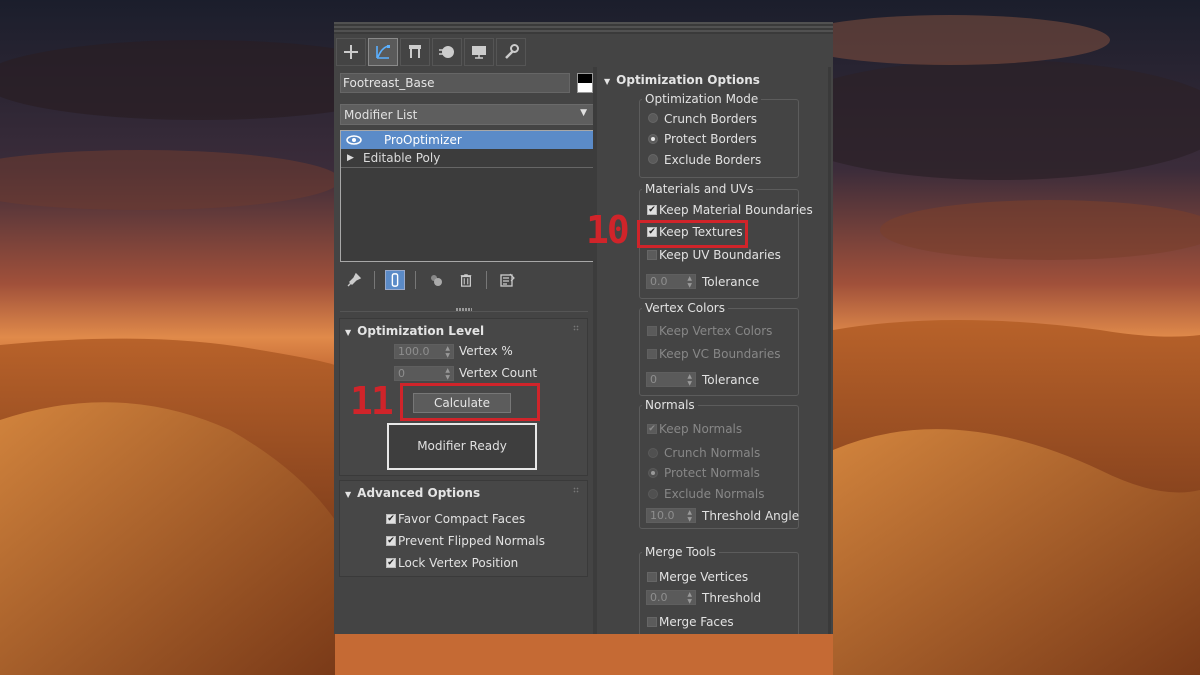 The image size is (1200, 675). What do you see at coordinates (652, 577) in the screenshot?
I see `merge-vertices-checkbox` at bounding box center [652, 577].